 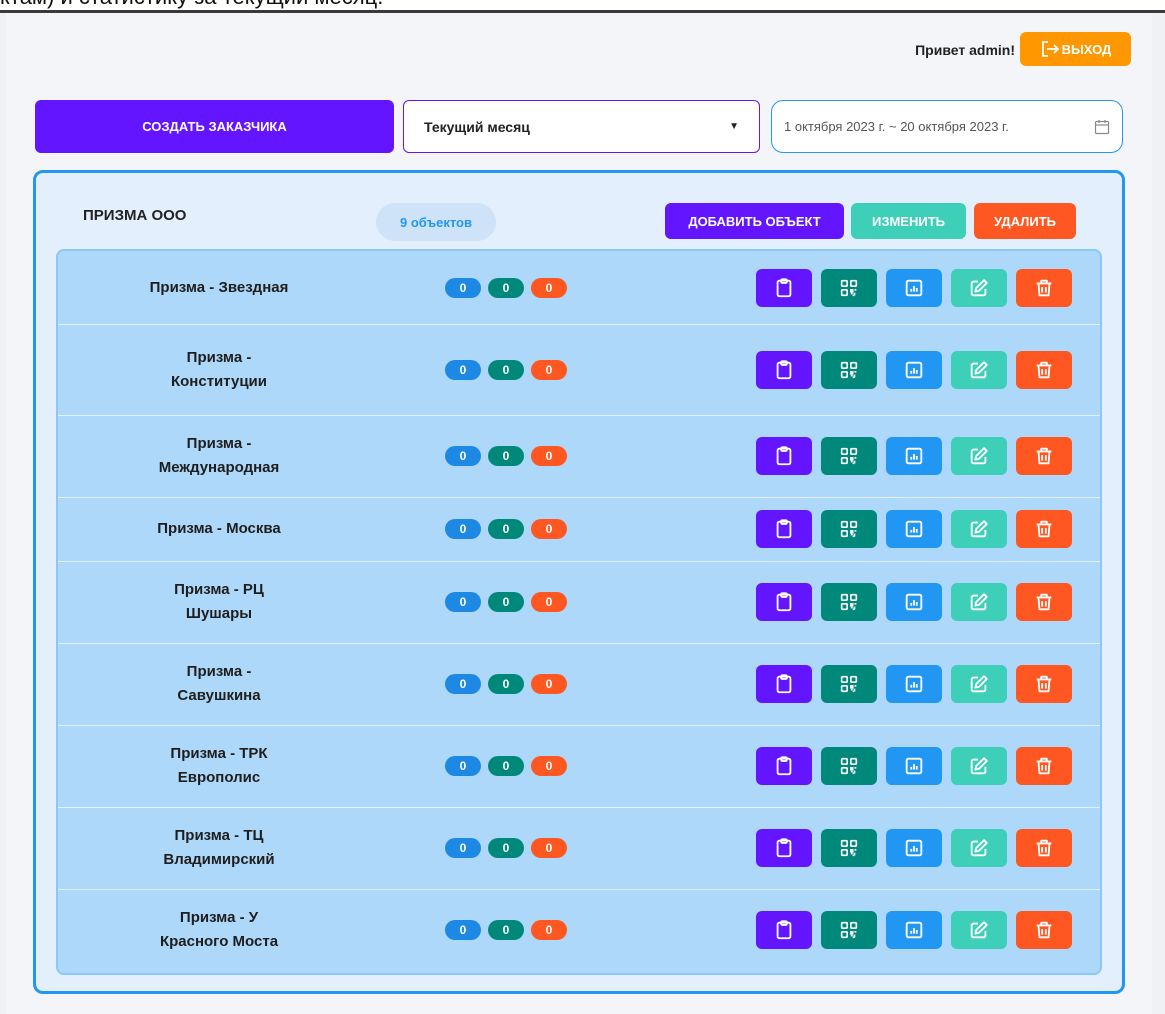 What do you see at coordinates (219, 930) in the screenshot?
I see `object-name: Призма - У Красного Моста` at bounding box center [219, 930].